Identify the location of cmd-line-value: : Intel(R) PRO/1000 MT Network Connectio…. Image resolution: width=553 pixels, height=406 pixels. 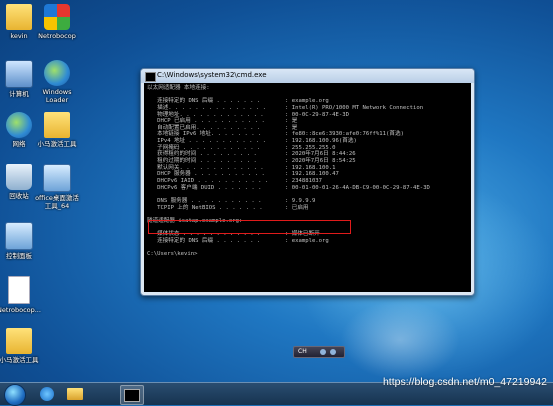
(354, 107).